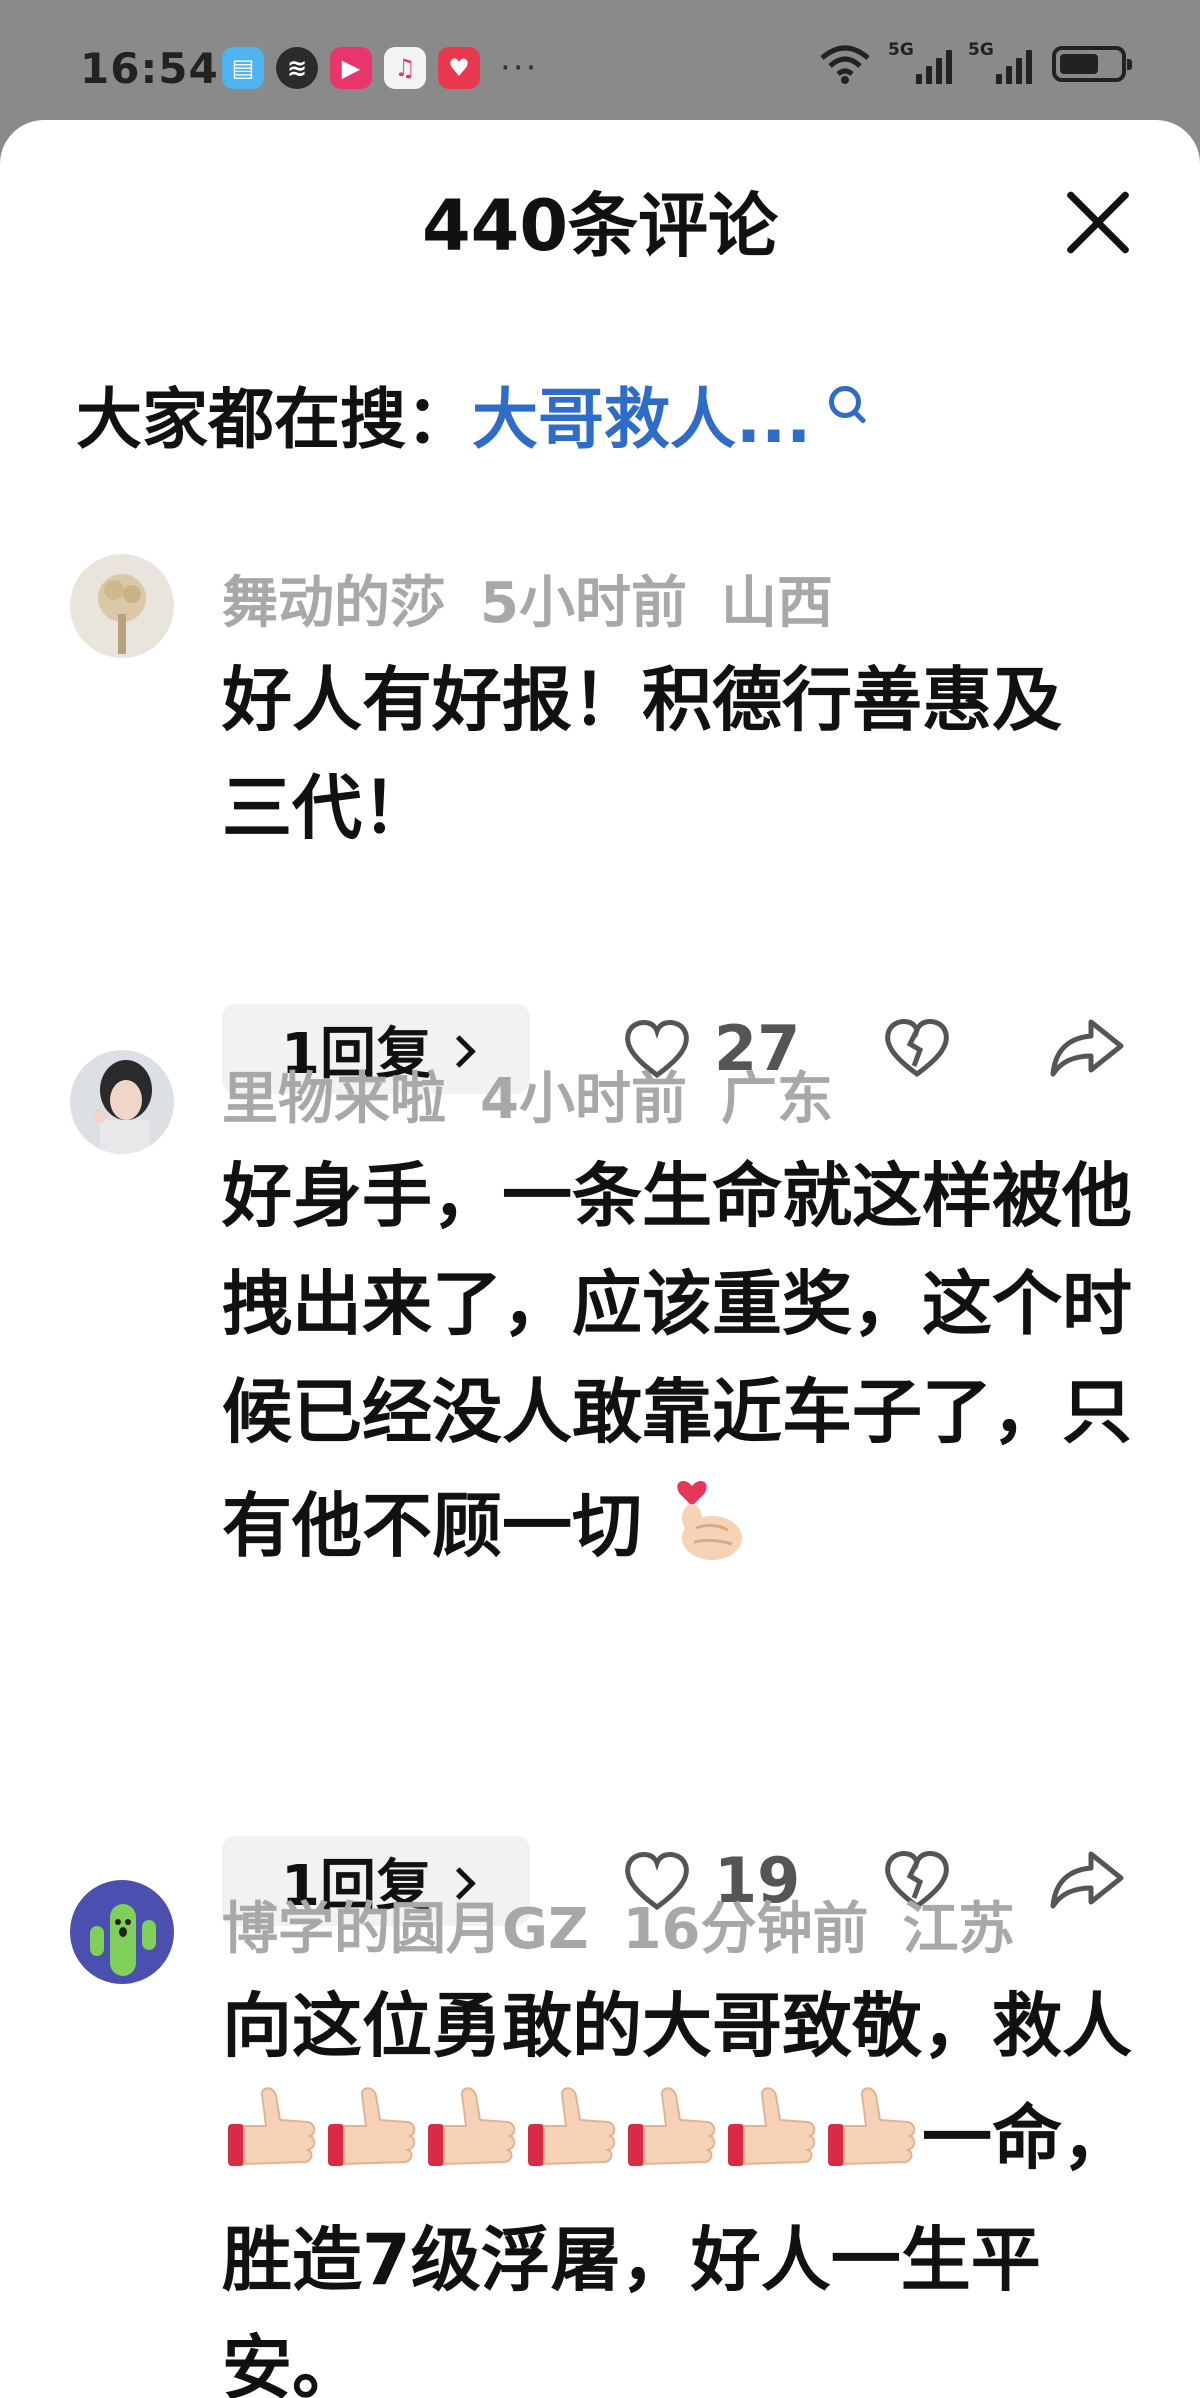 This screenshot has width=1200, height=2398. Describe the element at coordinates (583, 1099) in the screenshot. I see `comment-time: 4小时前` at that location.